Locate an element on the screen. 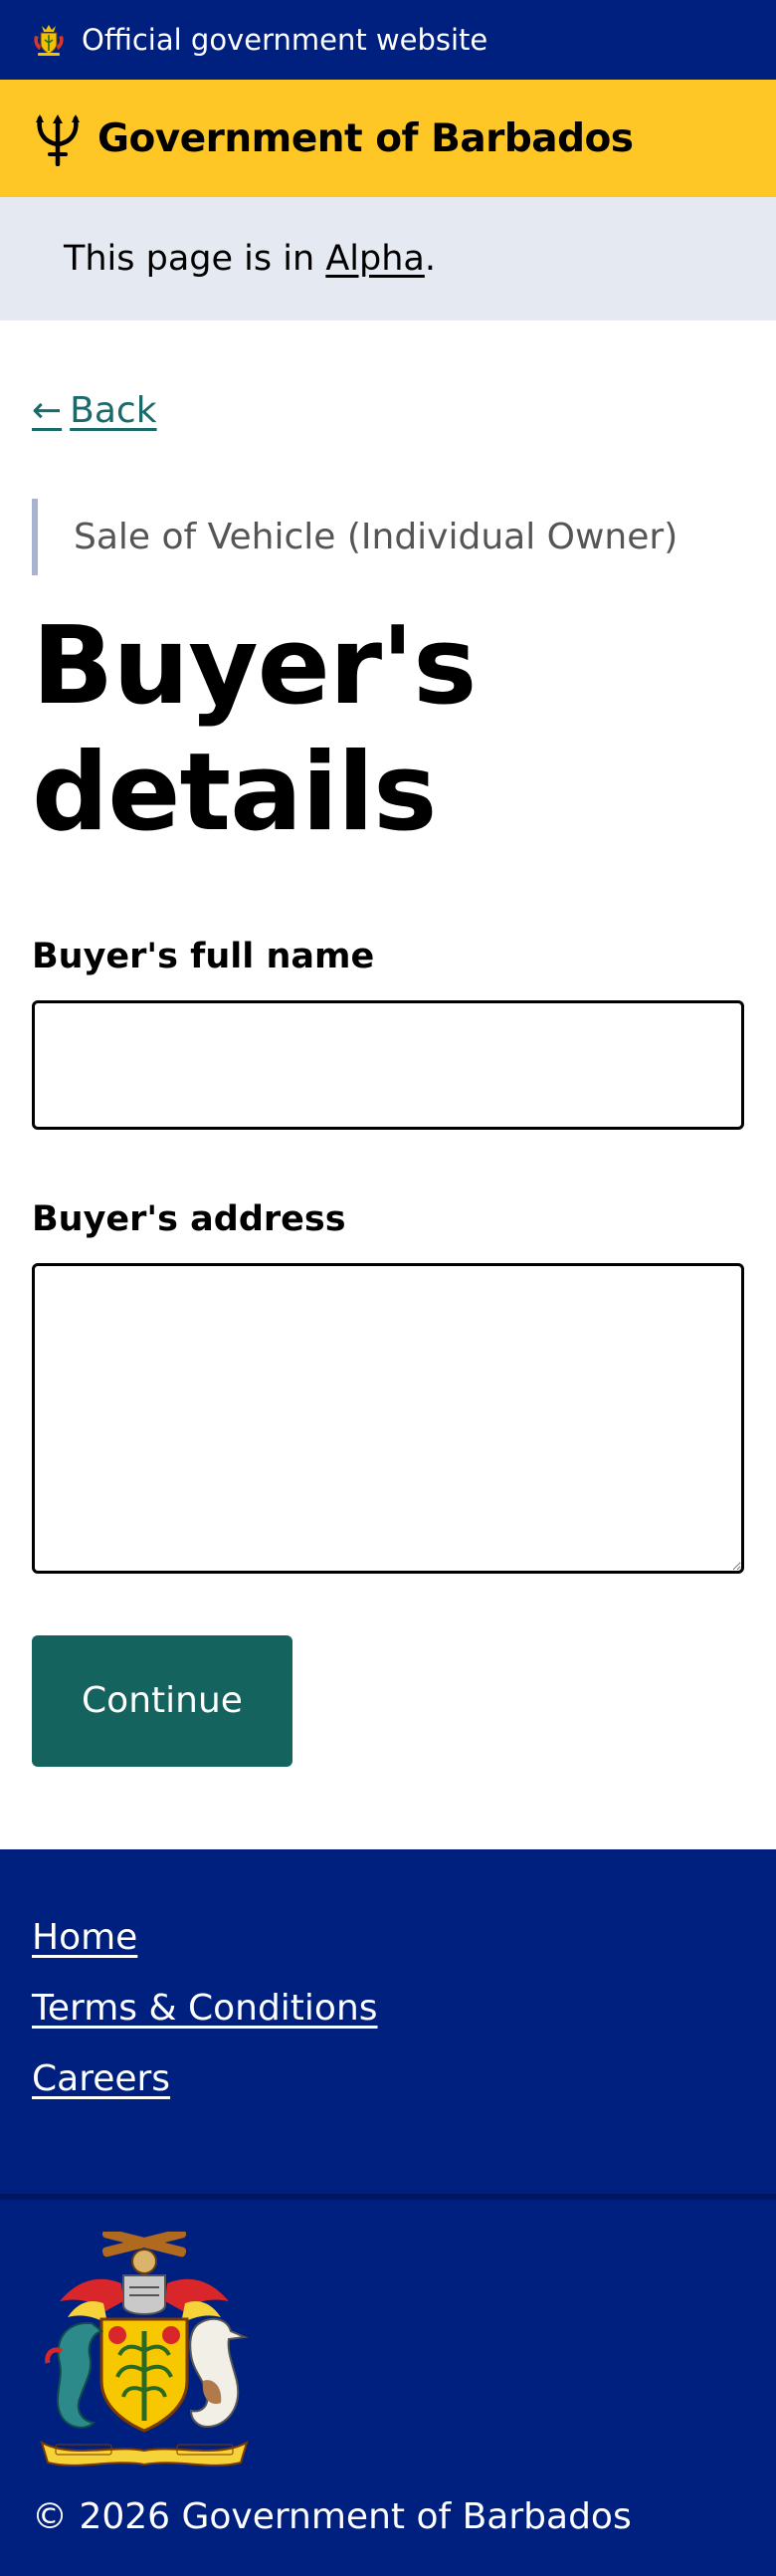  copyright-text: © 2026 Government of Barbados is located at coordinates (332, 2516).